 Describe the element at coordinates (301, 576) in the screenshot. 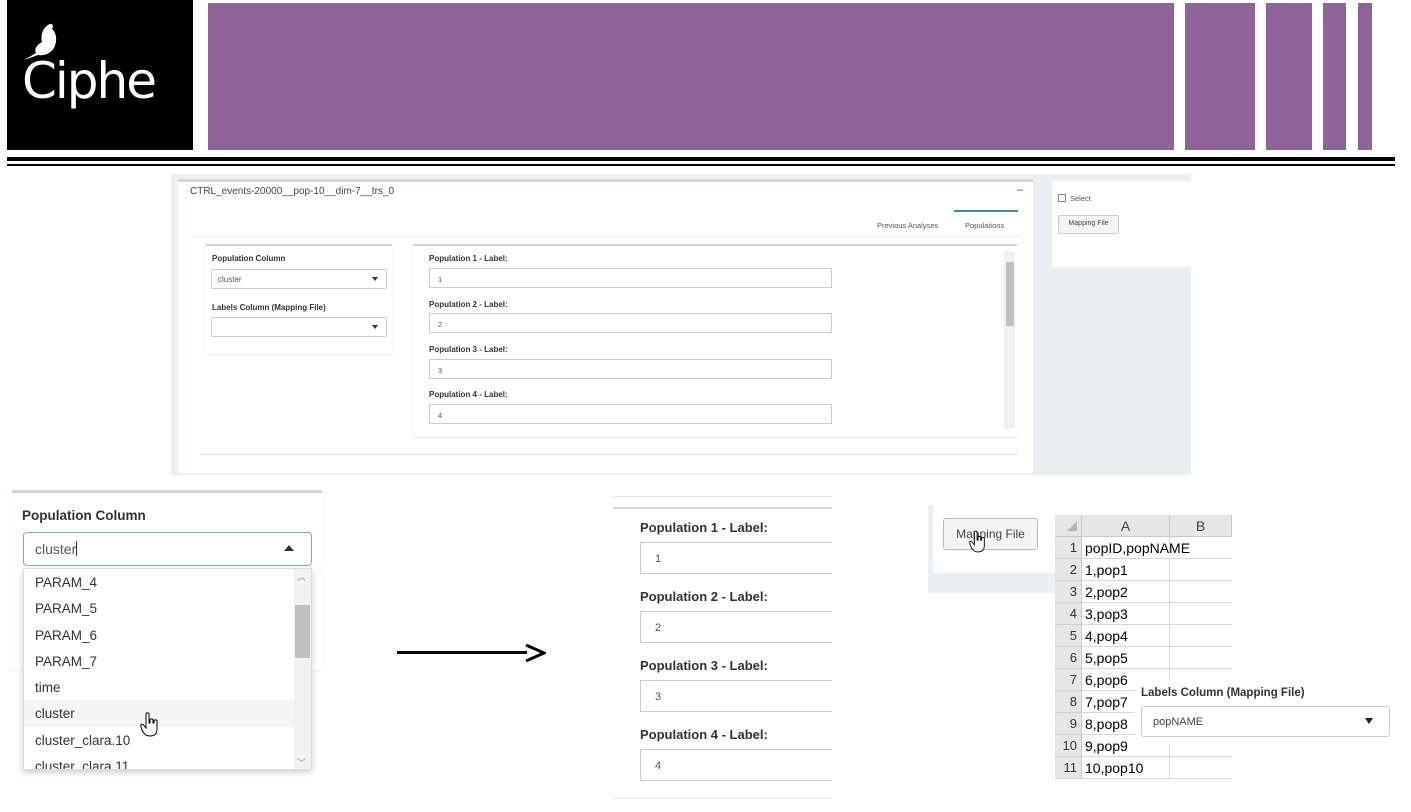

I see `scroll-up-icon: ︿` at that location.